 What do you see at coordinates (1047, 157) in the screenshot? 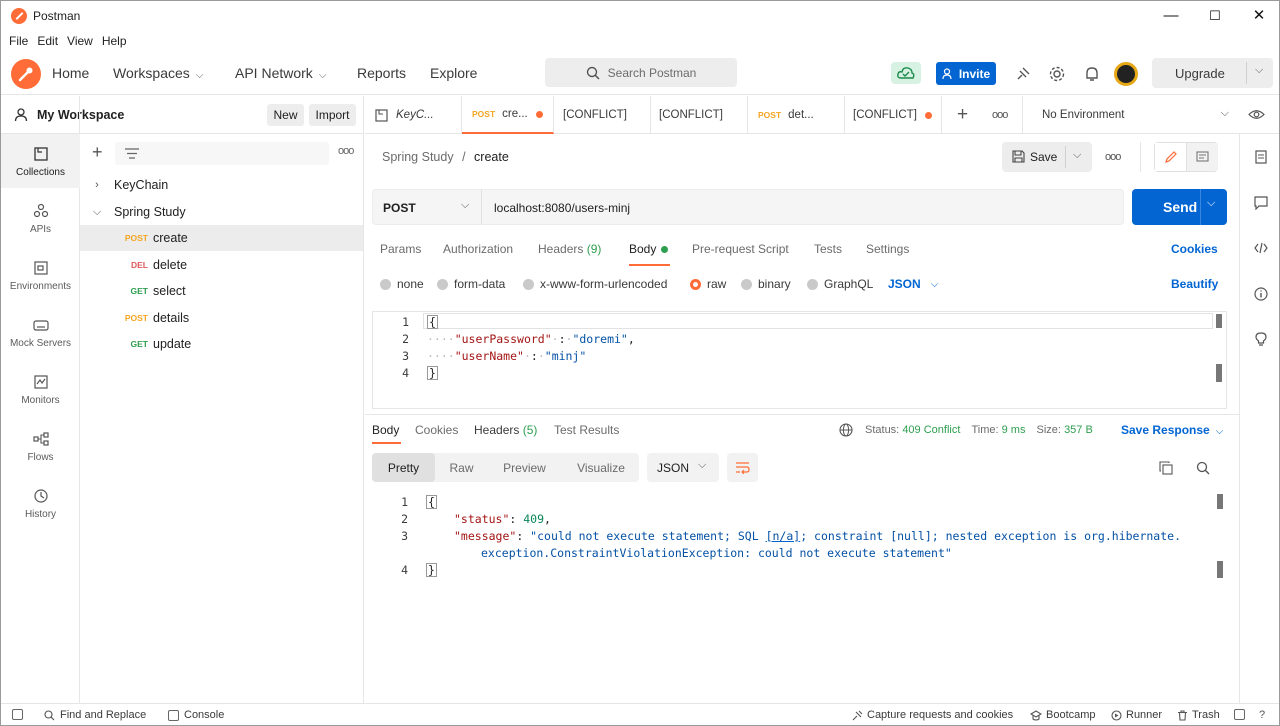
I see `save-button: Save ⌵` at bounding box center [1047, 157].